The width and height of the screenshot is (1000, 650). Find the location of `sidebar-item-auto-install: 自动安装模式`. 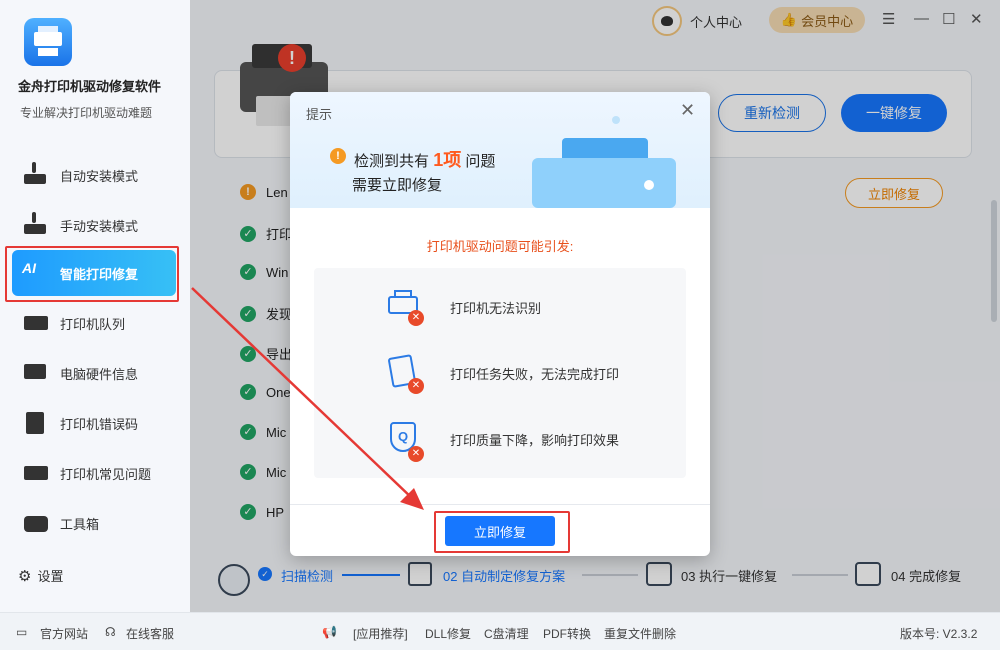

sidebar-item-auto-install: 自动安装模式 is located at coordinates (94, 175).